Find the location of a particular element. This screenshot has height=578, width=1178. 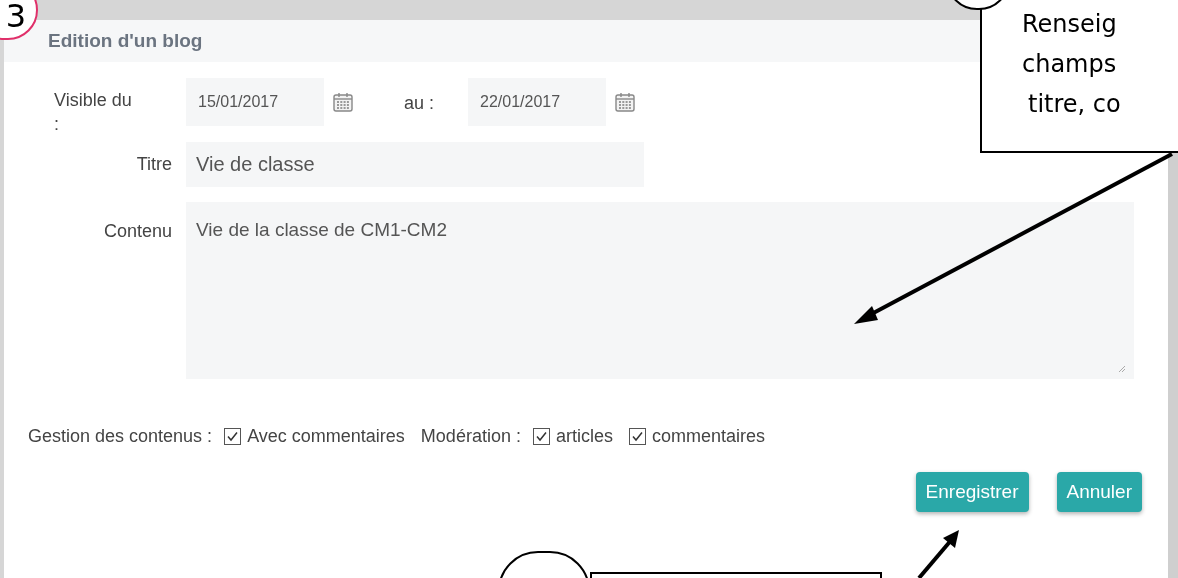

option-label: Modération : is located at coordinates (470, 436).